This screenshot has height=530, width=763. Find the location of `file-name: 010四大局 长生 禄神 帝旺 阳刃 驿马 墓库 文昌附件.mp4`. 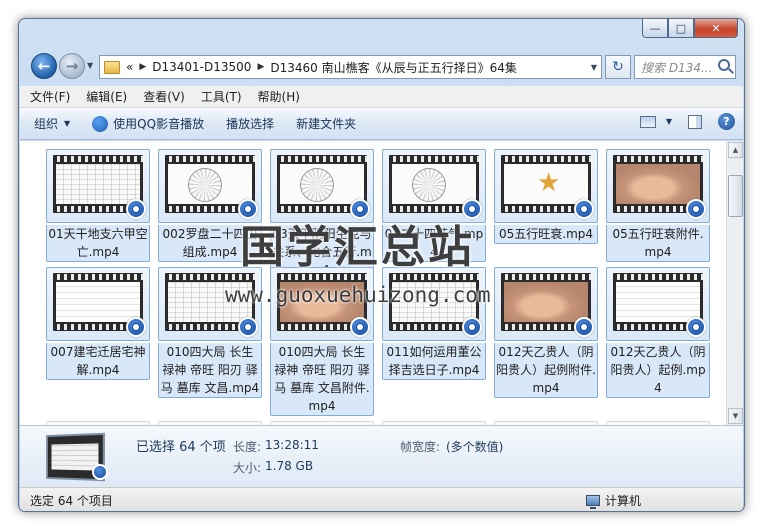

file-name: 010四大局 长生 禄神 帝旺 阳刃 驿马 墓库 文昌附件.mp4 is located at coordinates (322, 379).